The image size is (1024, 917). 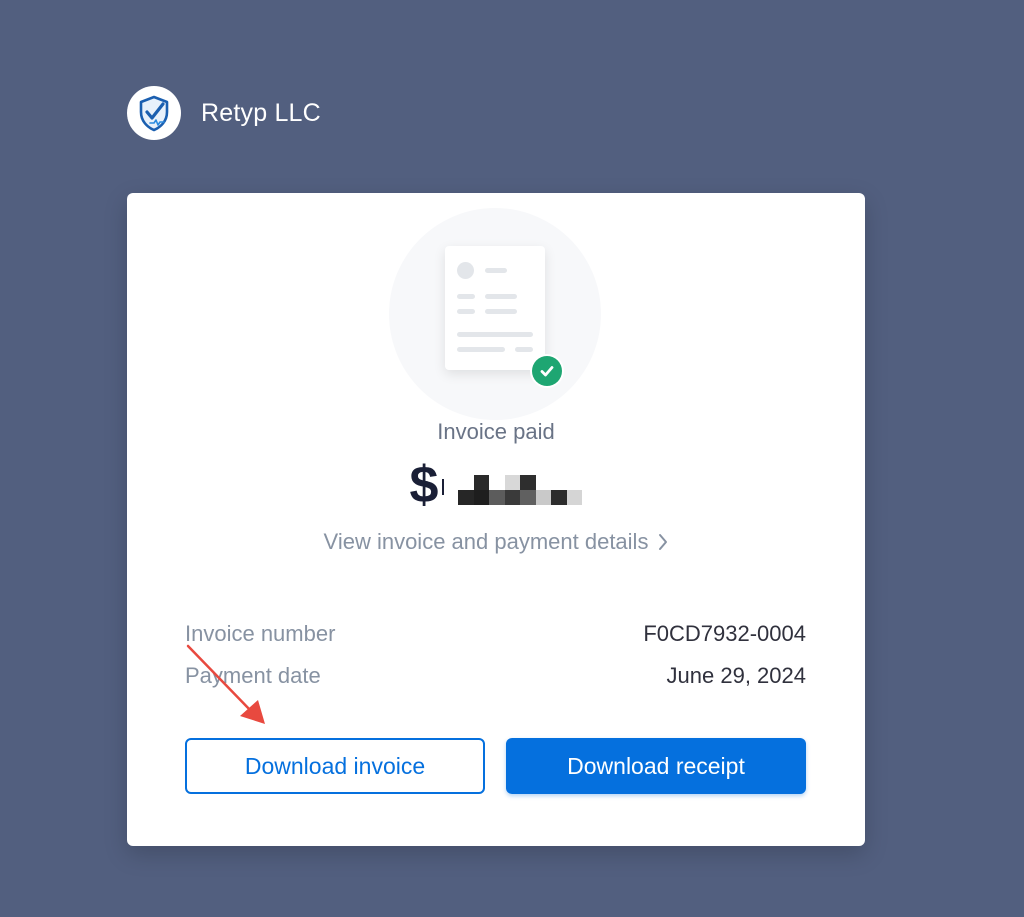 What do you see at coordinates (656, 766) in the screenshot?
I see `download-receipt-button: Download receipt` at bounding box center [656, 766].